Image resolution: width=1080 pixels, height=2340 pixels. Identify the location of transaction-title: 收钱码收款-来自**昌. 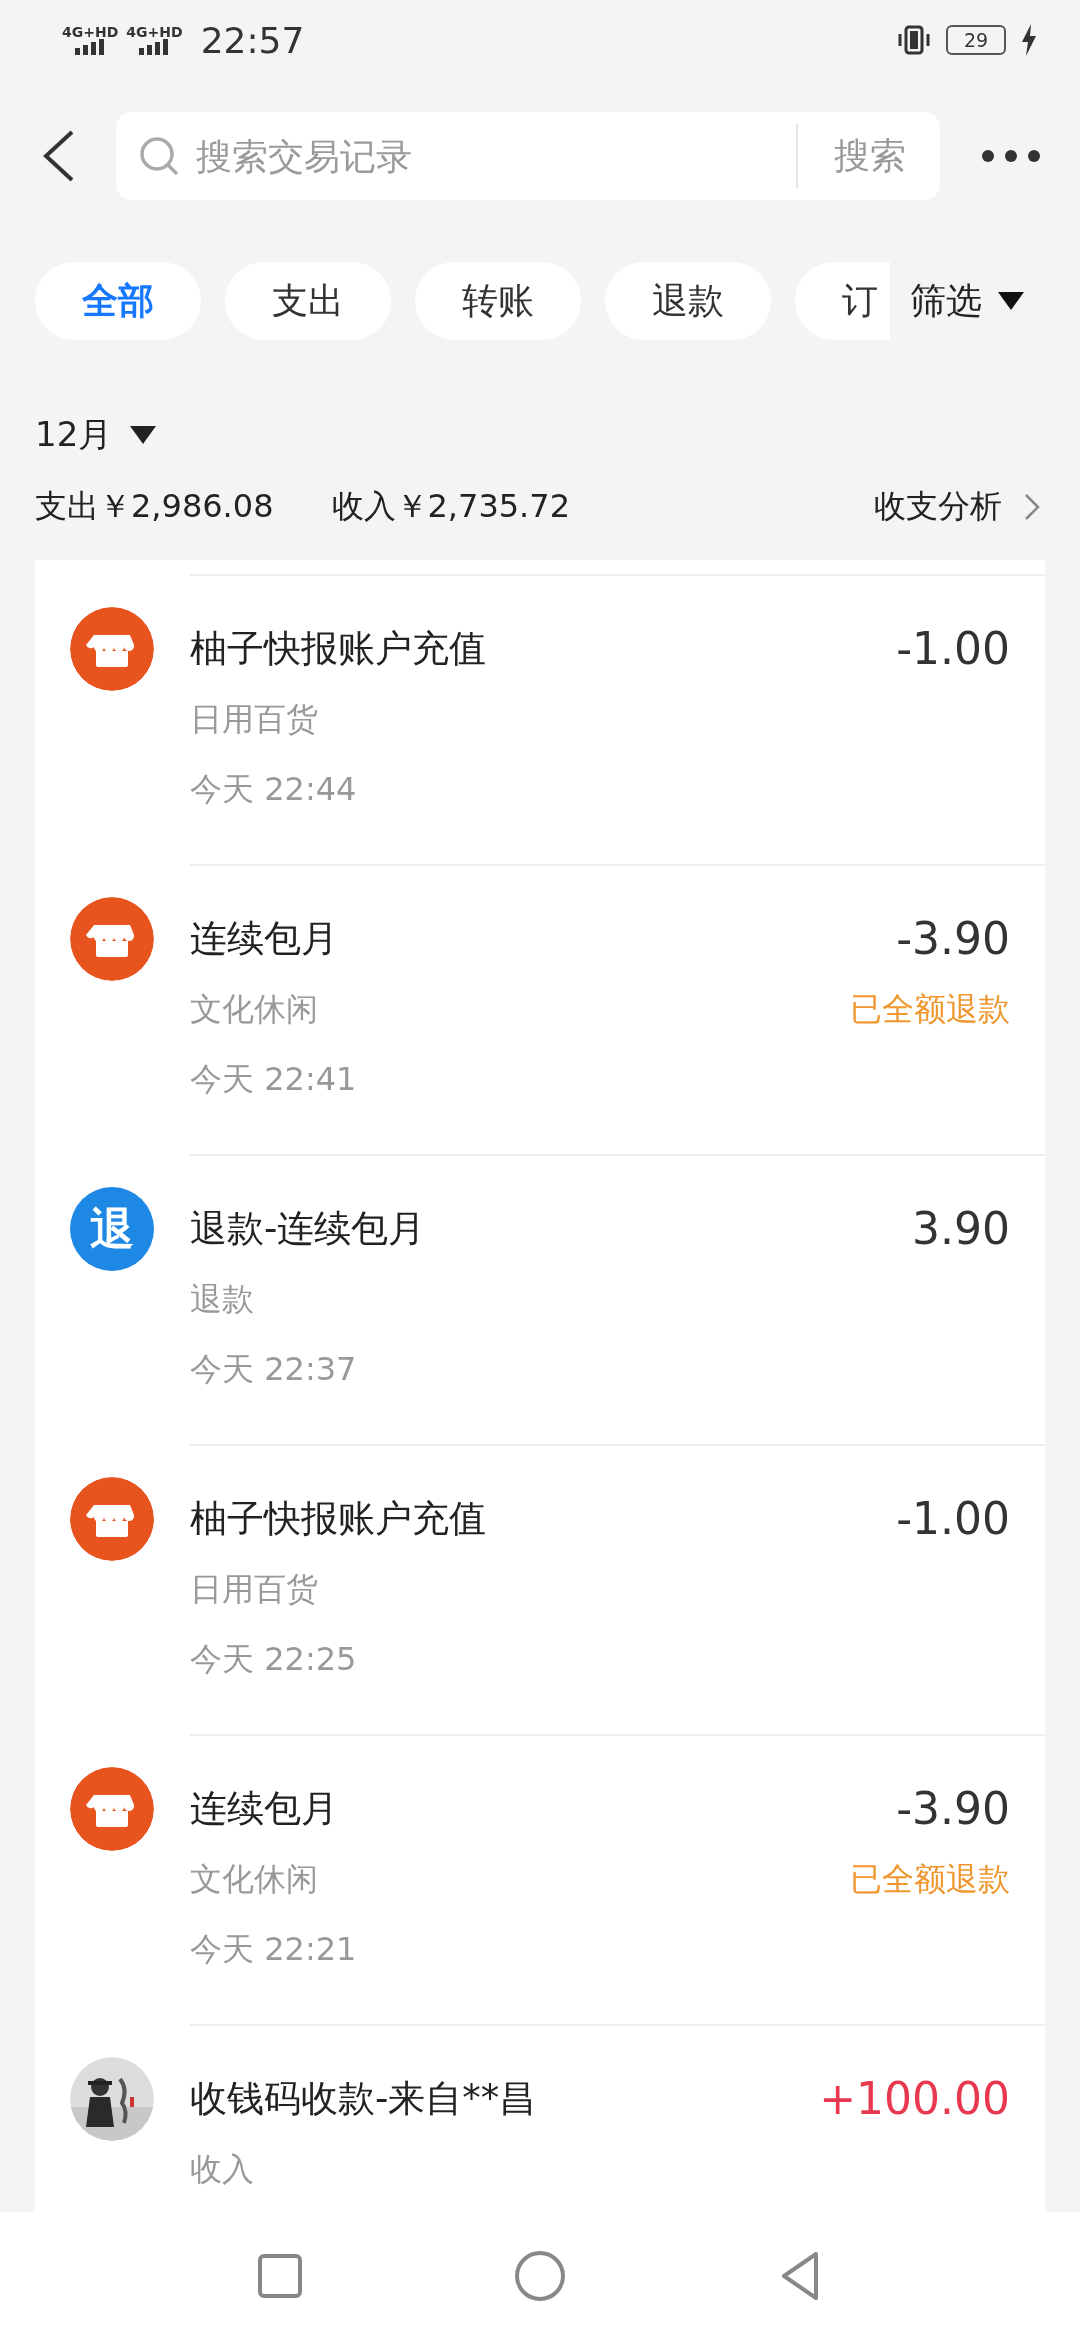
(364, 2099).